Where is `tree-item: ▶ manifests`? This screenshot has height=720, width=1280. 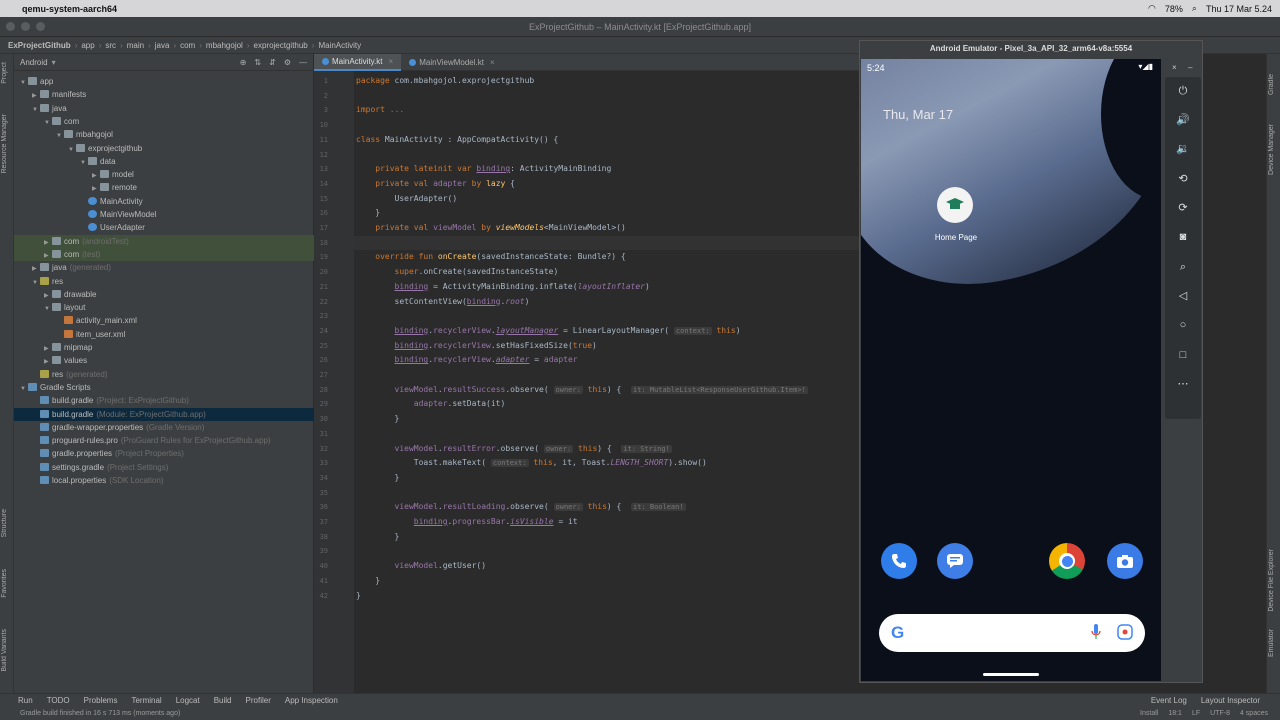 tree-item: ▶ manifests is located at coordinates (164, 94).